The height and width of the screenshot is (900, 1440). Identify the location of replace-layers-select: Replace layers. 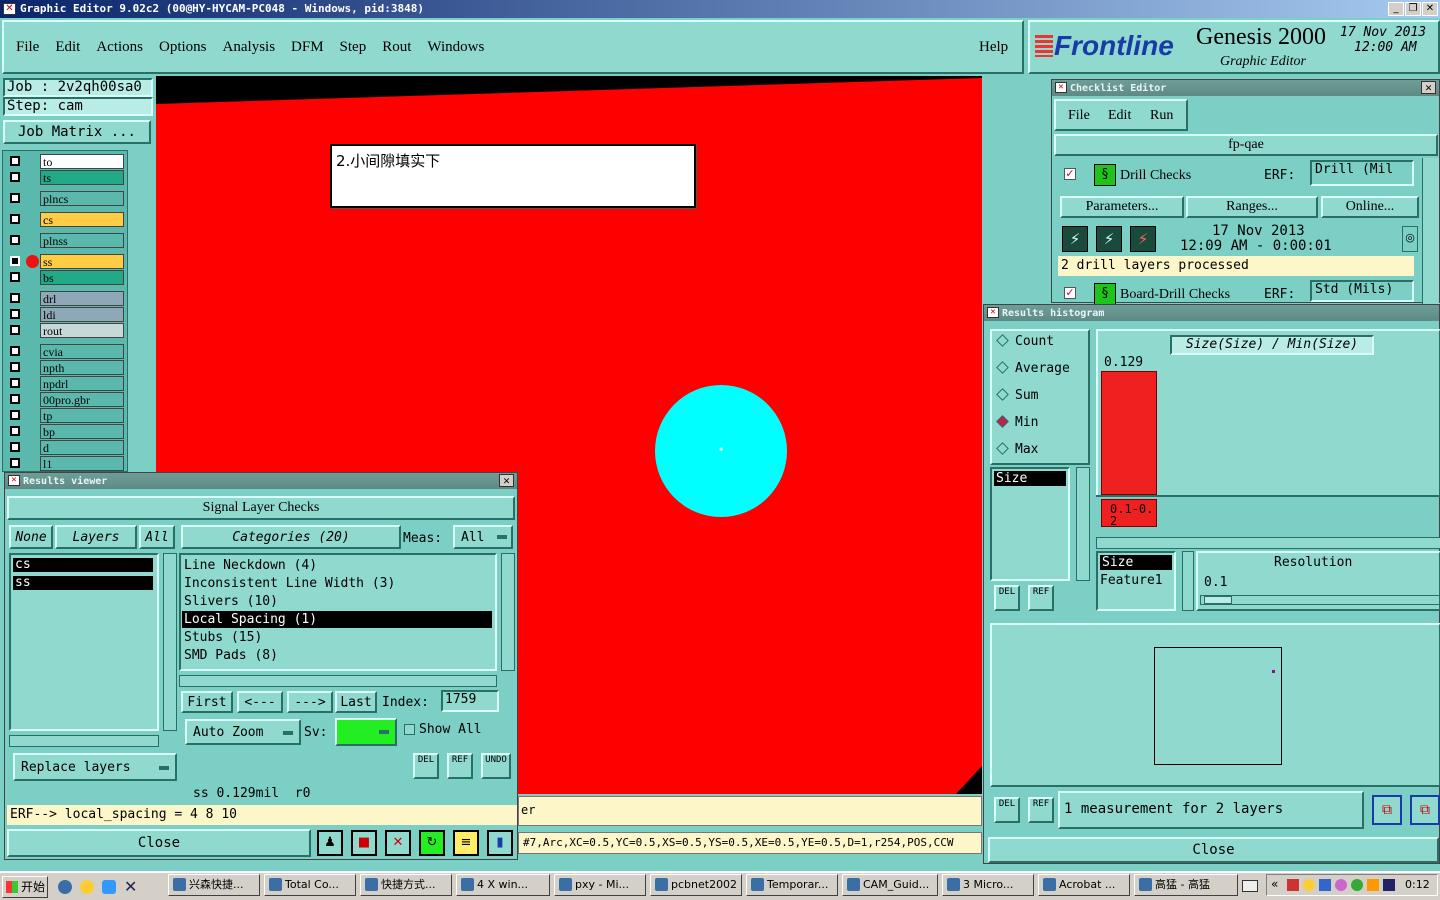
(95, 767).